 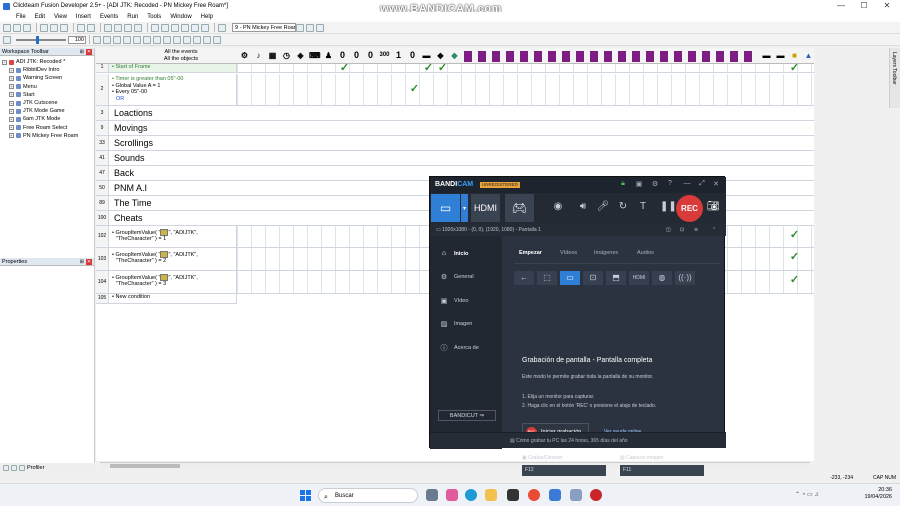 I want to click on nav-video: ▣ Vídeo, so click(x=454, y=301).